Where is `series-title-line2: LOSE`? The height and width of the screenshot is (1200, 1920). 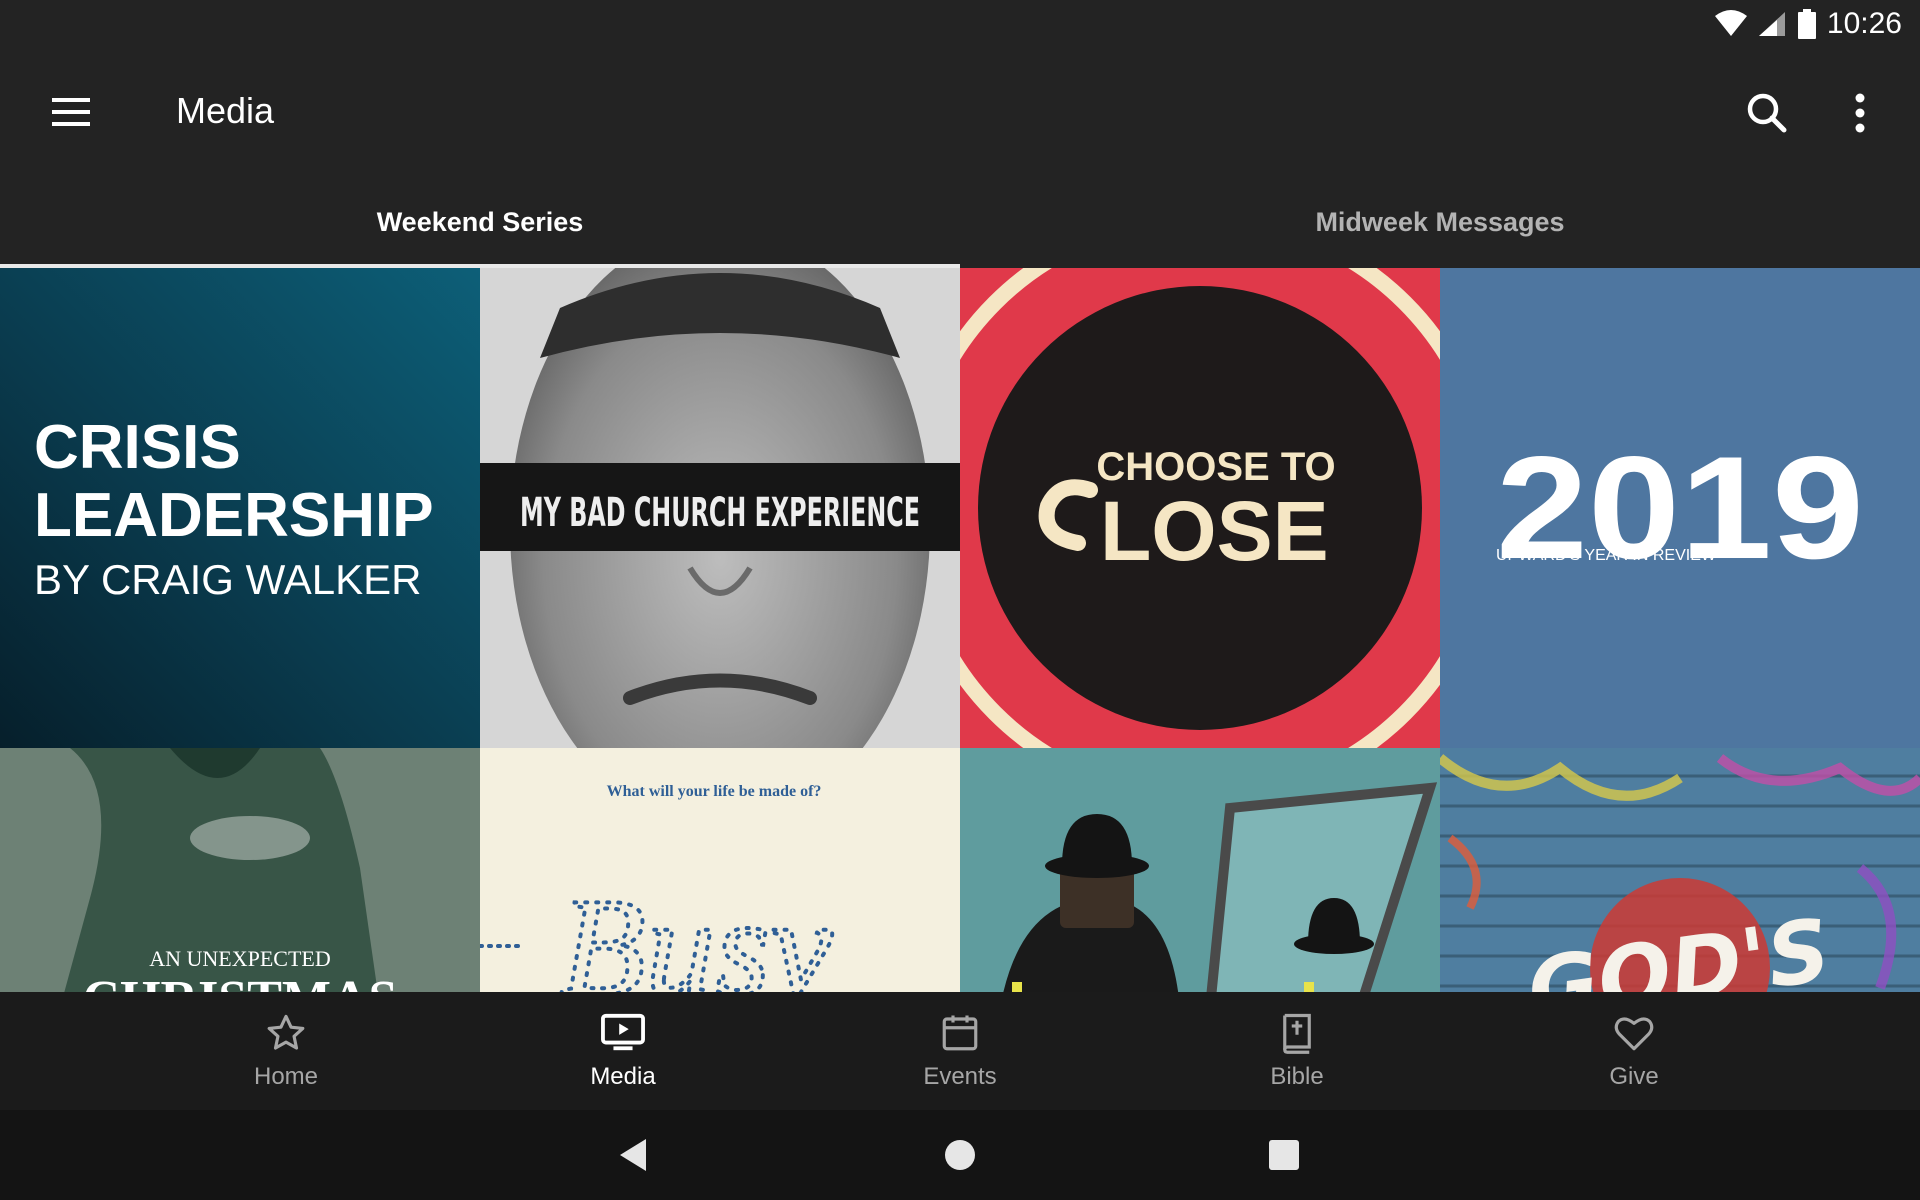 series-title-line2: LOSE is located at coordinates (1214, 531).